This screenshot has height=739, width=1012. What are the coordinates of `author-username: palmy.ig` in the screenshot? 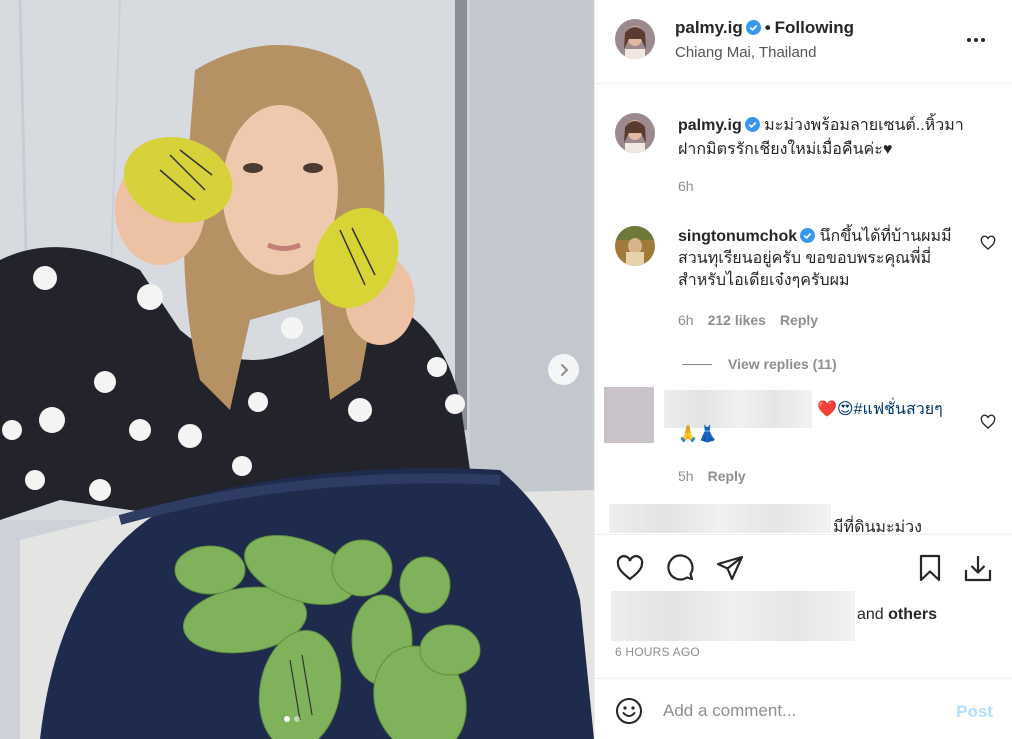 It's located at (709, 27).